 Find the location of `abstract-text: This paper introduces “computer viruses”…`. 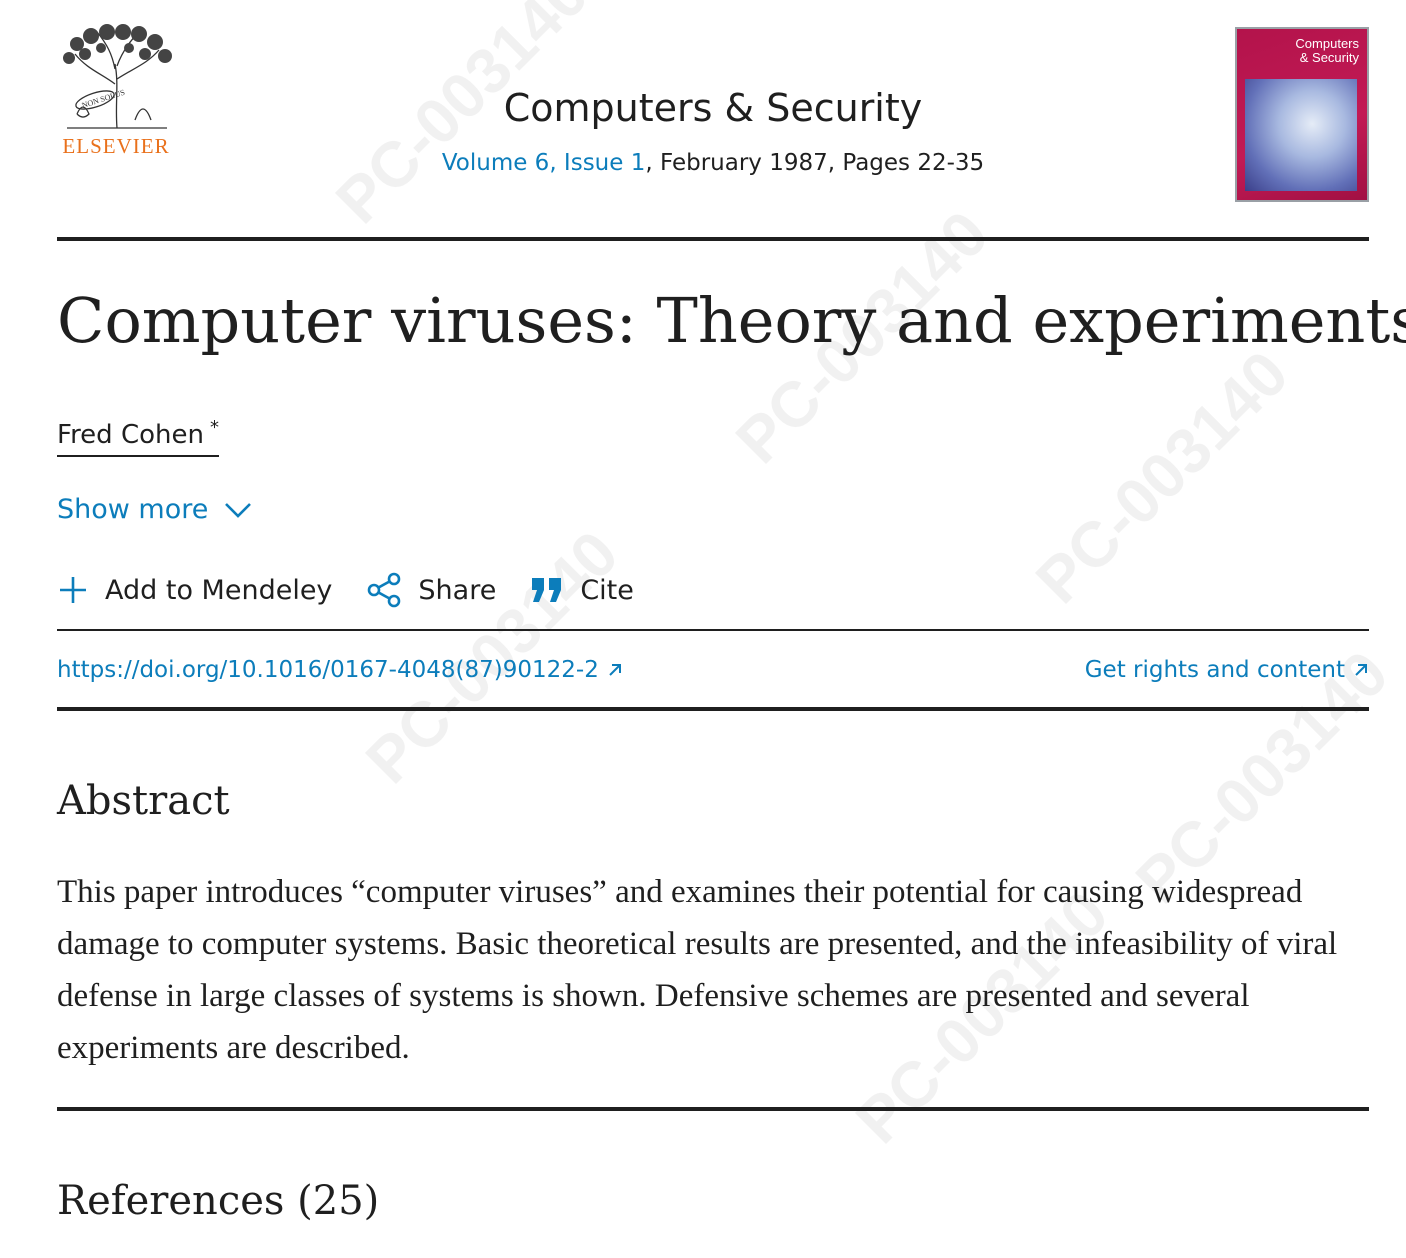

abstract-text: This paper introduces “computer viruses”… is located at coordinates (697, 970).